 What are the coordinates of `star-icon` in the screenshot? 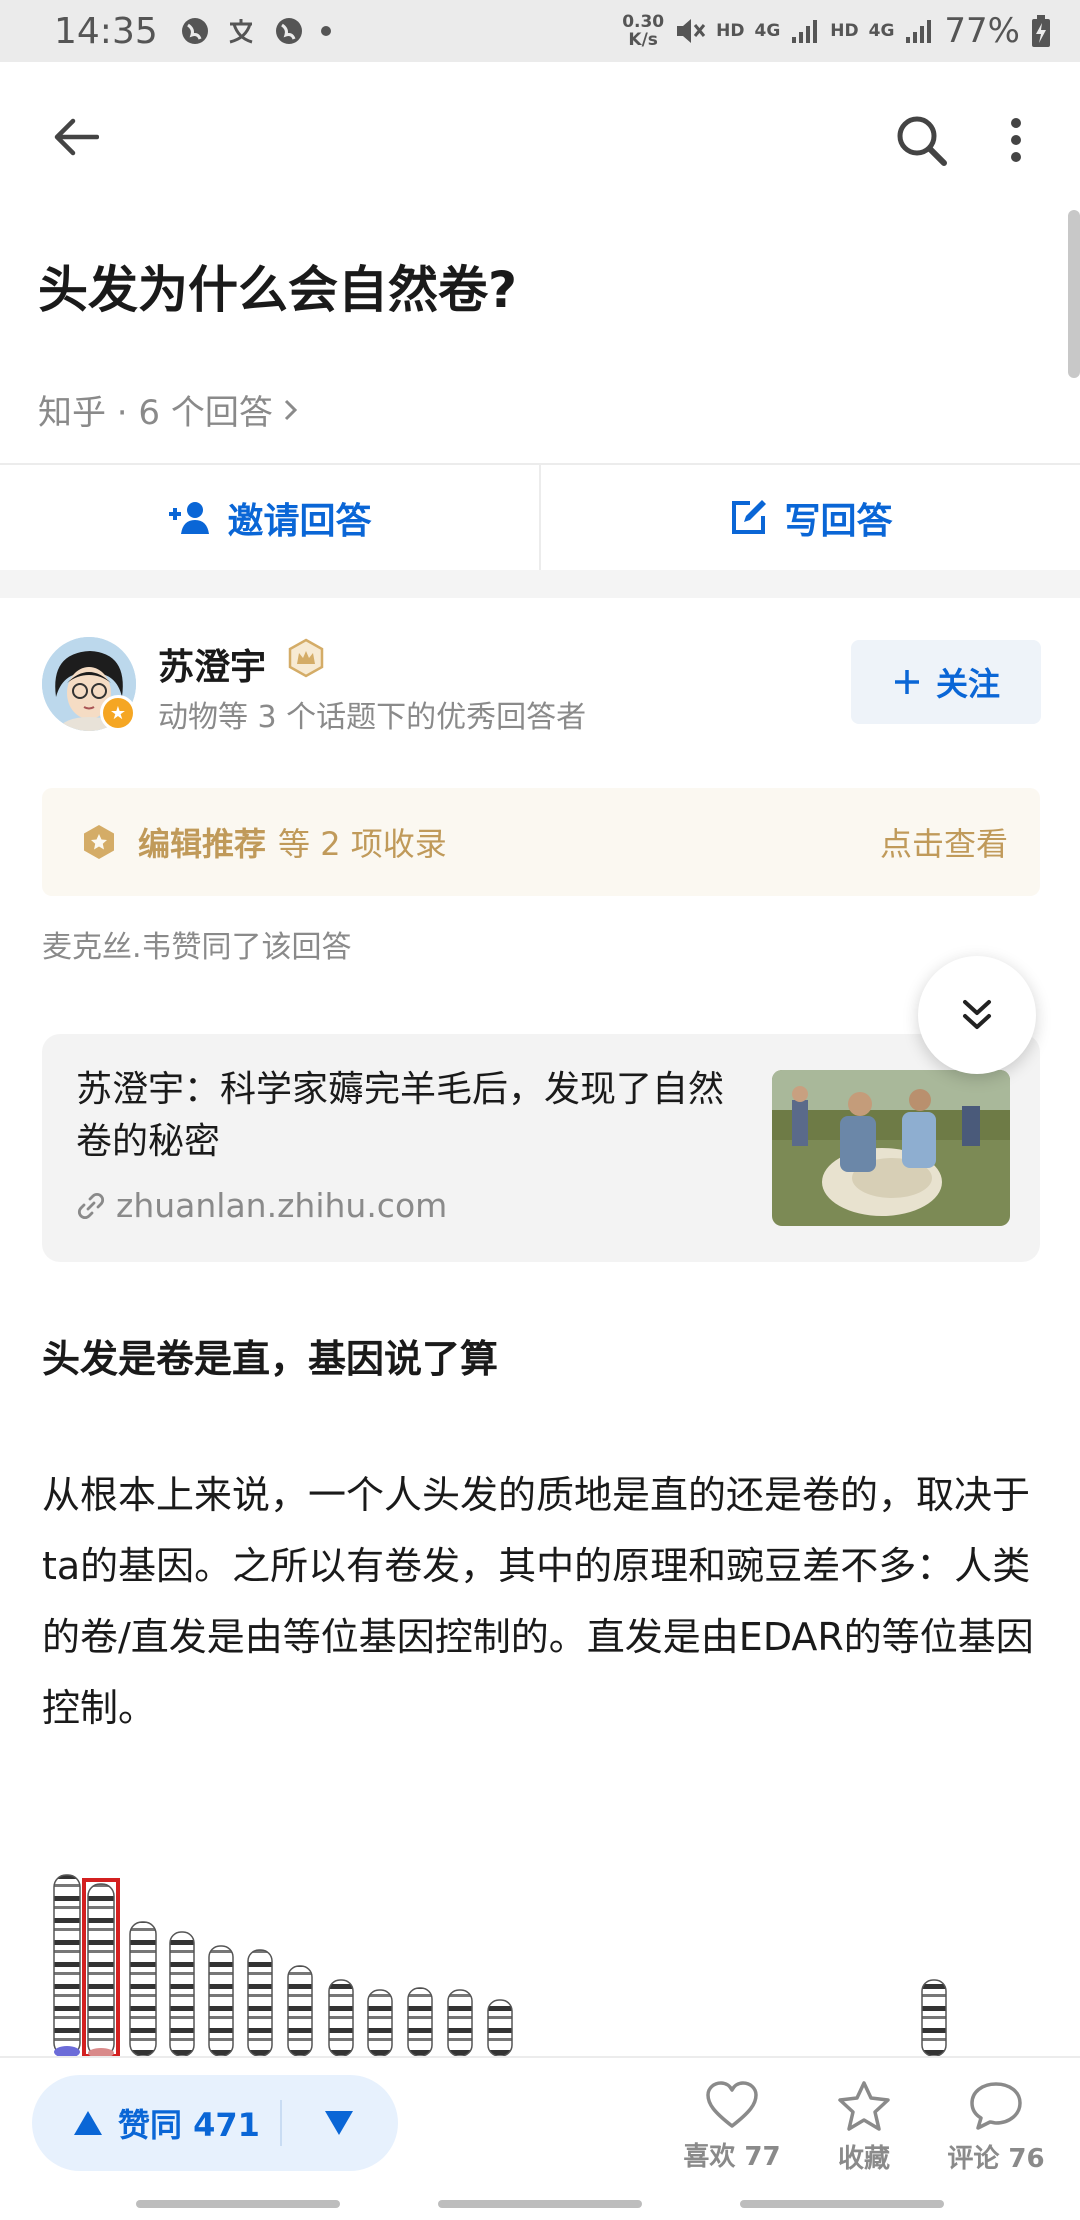 It's located at (864, 2106).